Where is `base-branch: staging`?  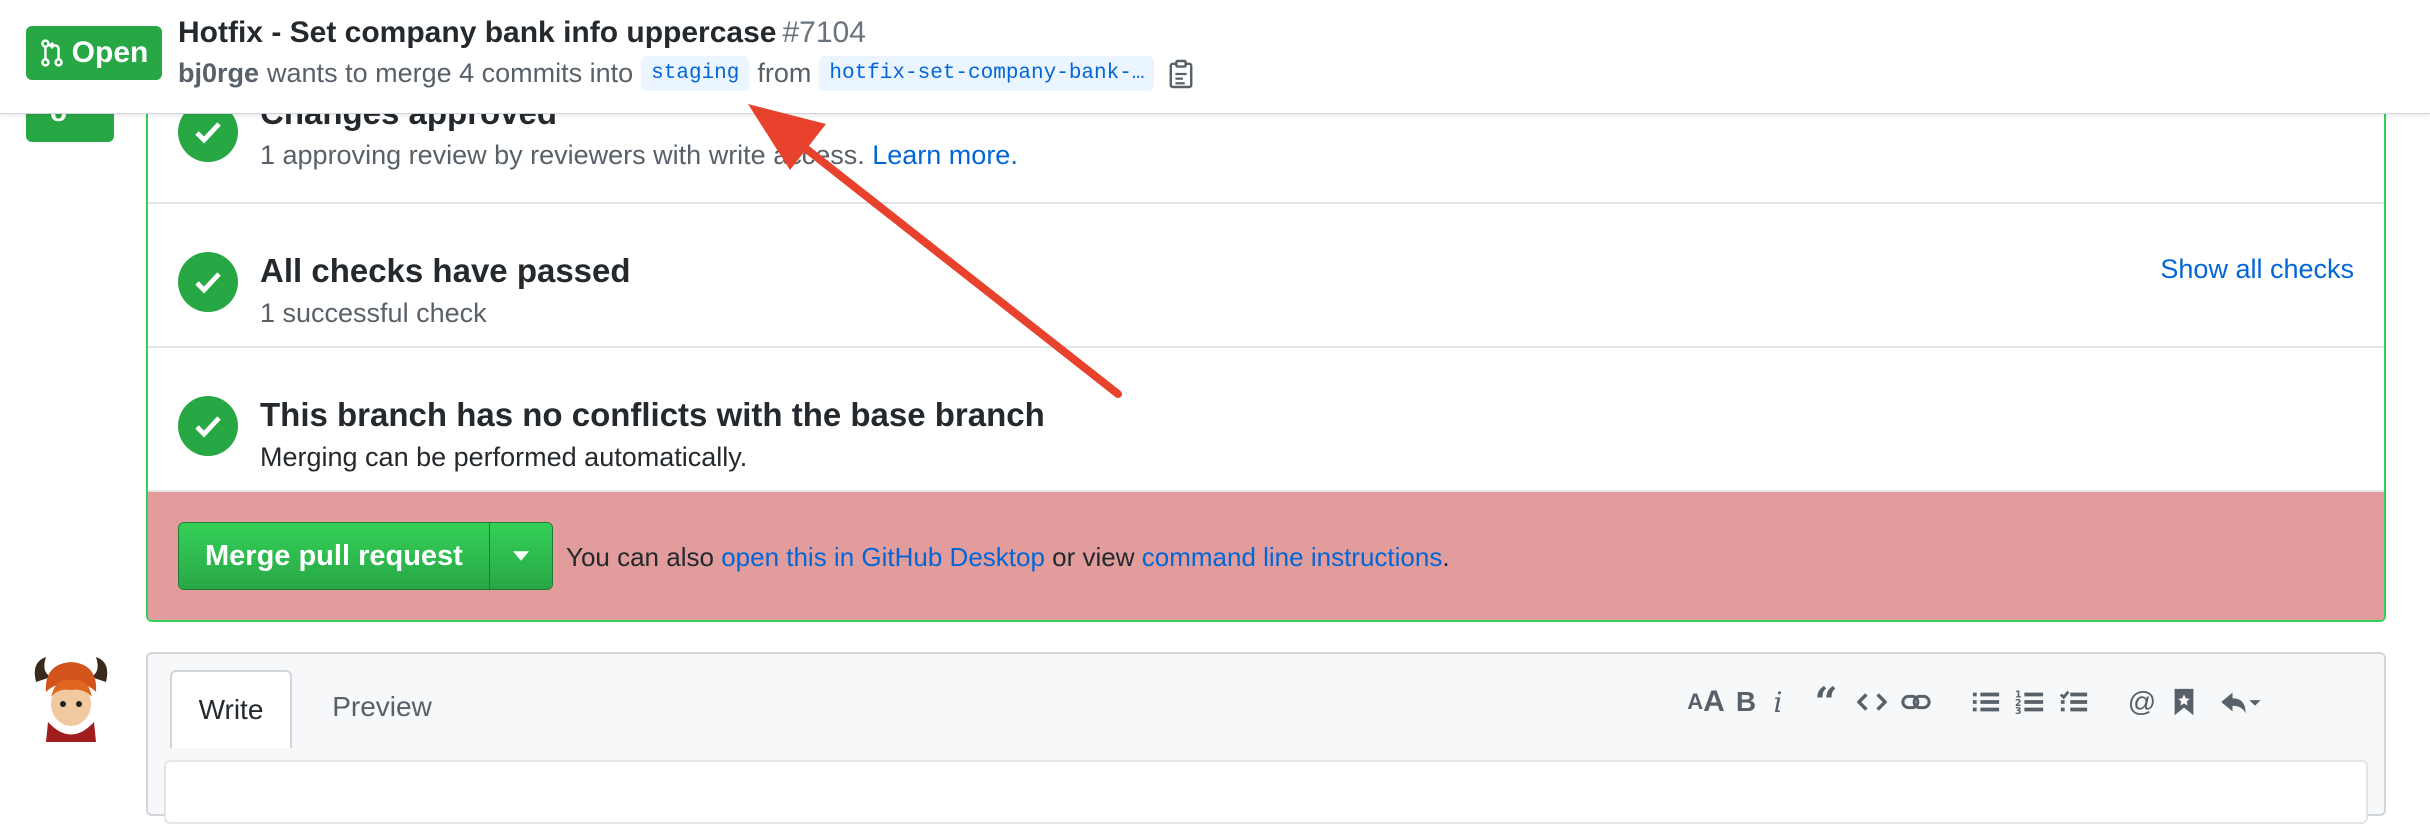 base-branch: staging is located at coordinates (695, 73).